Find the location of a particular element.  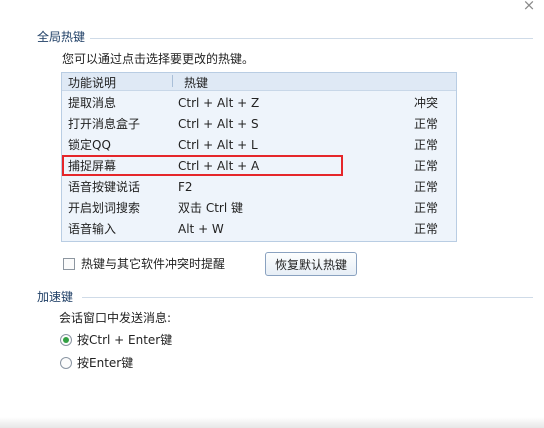

conflict-reminder-checkbox is located at coordinates (69, 264).